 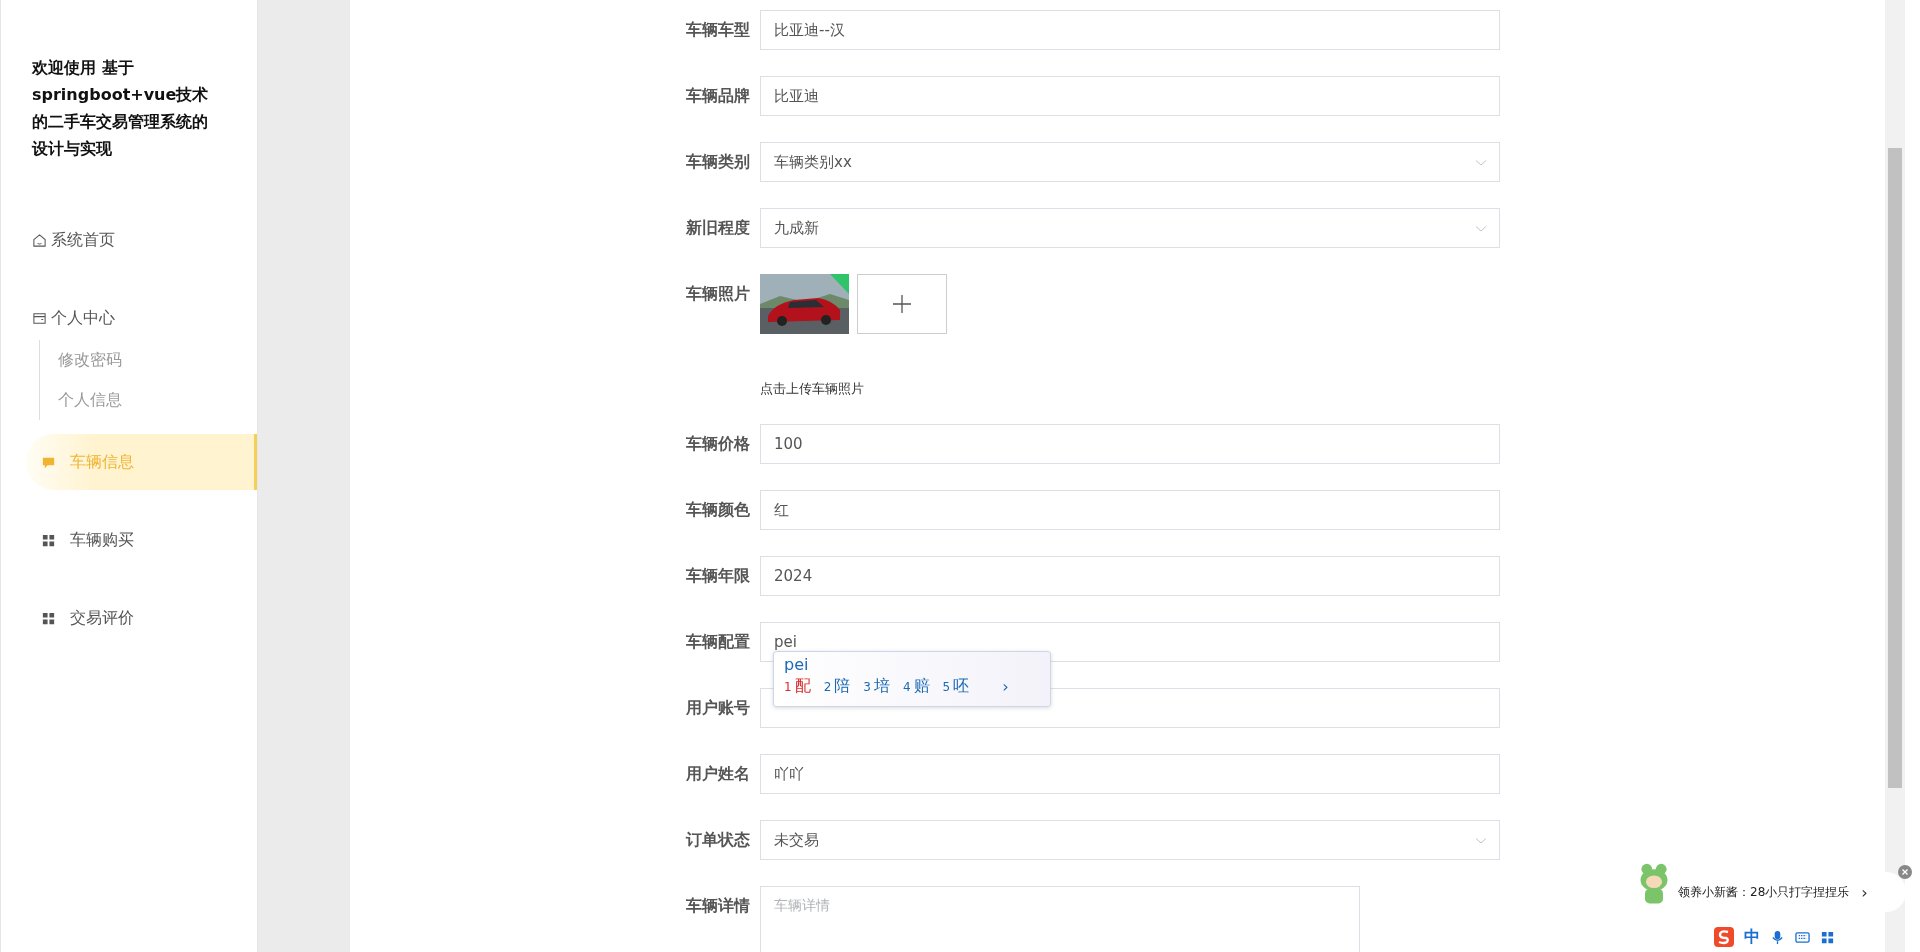 What do you see at coordinates (1005, 686) in the screenshot?
I see `next-page-button: ›` at bounding box center [1005, 686].